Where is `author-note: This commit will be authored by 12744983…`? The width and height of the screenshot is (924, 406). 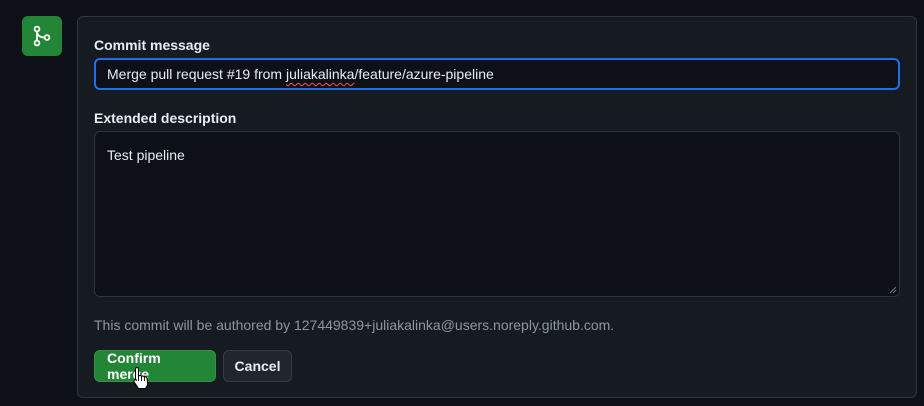
author-note: This commit will be authored by 12744983… is located at coordinates (354, 325).